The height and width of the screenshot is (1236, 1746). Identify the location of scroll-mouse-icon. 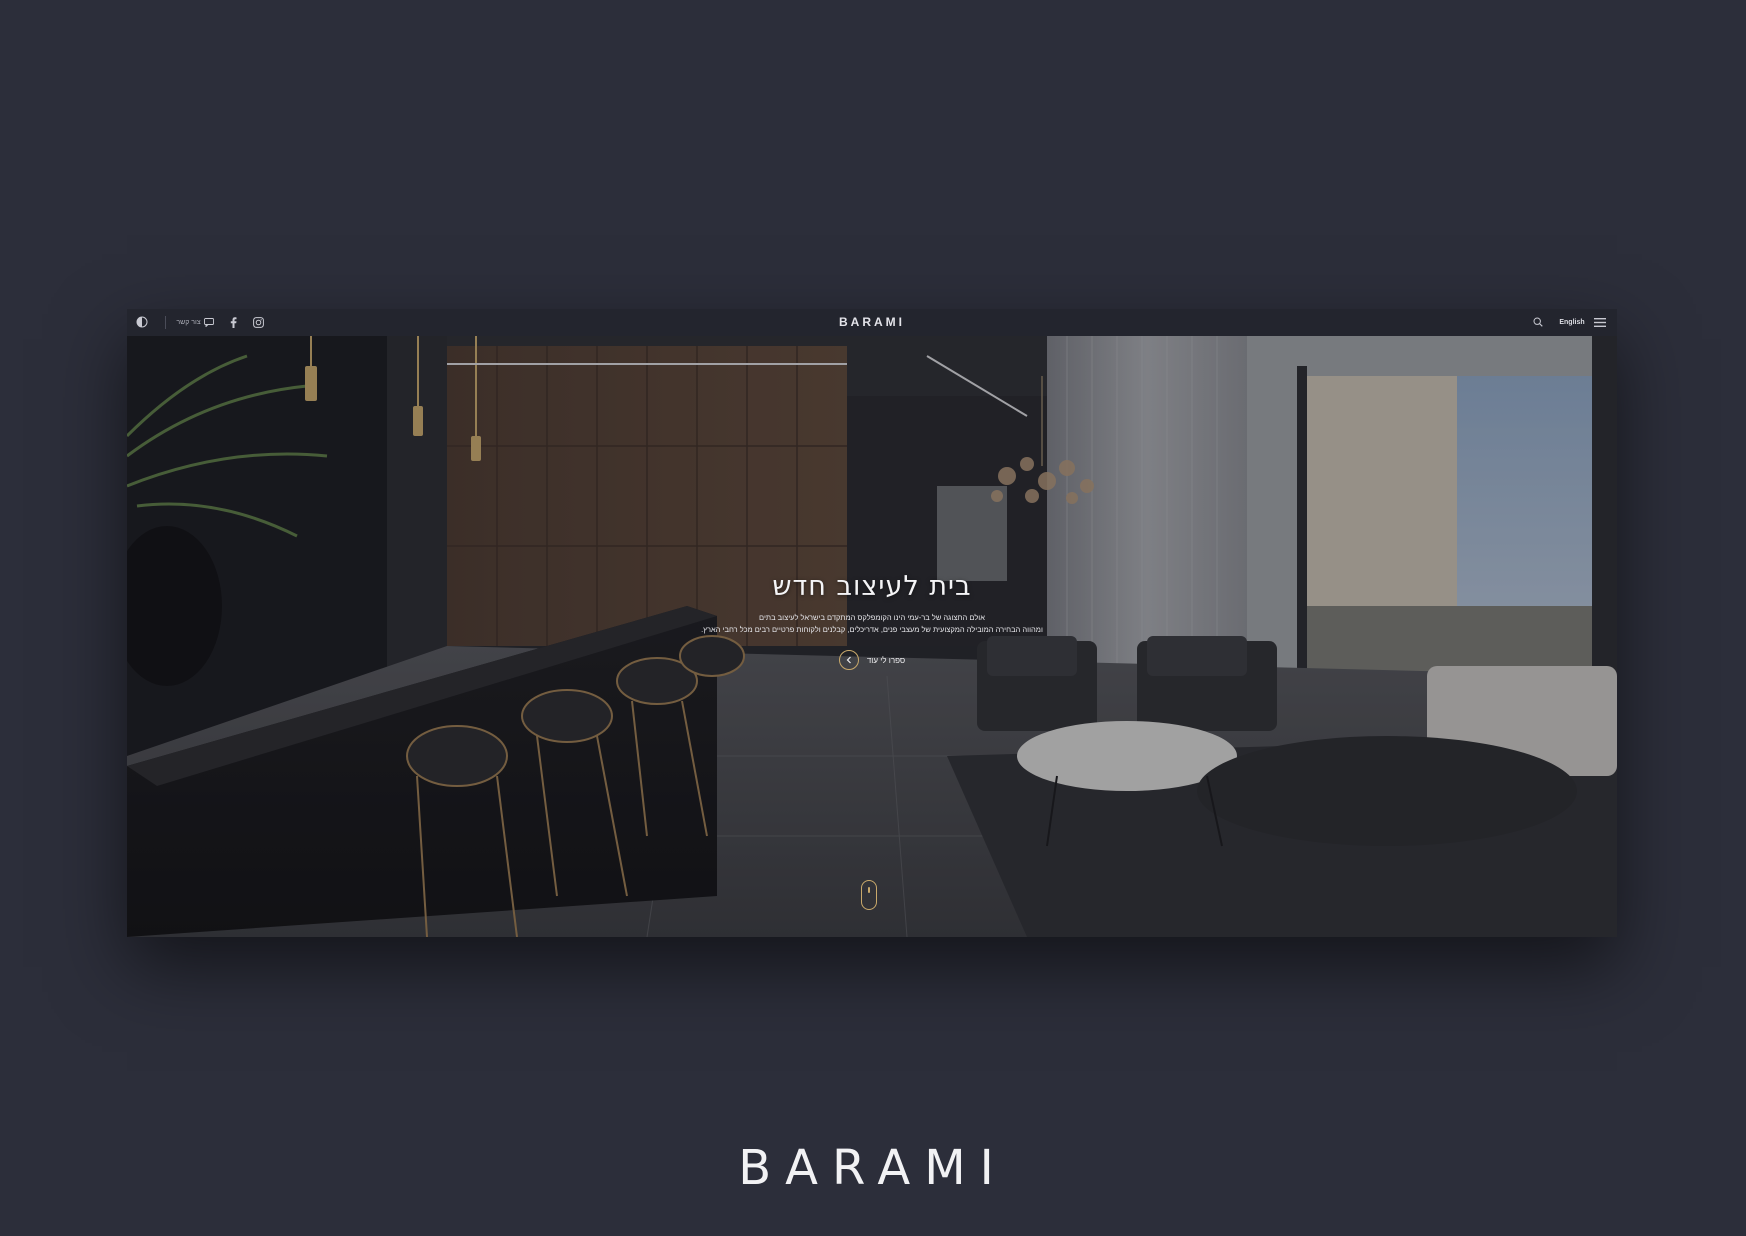
(869, 895).